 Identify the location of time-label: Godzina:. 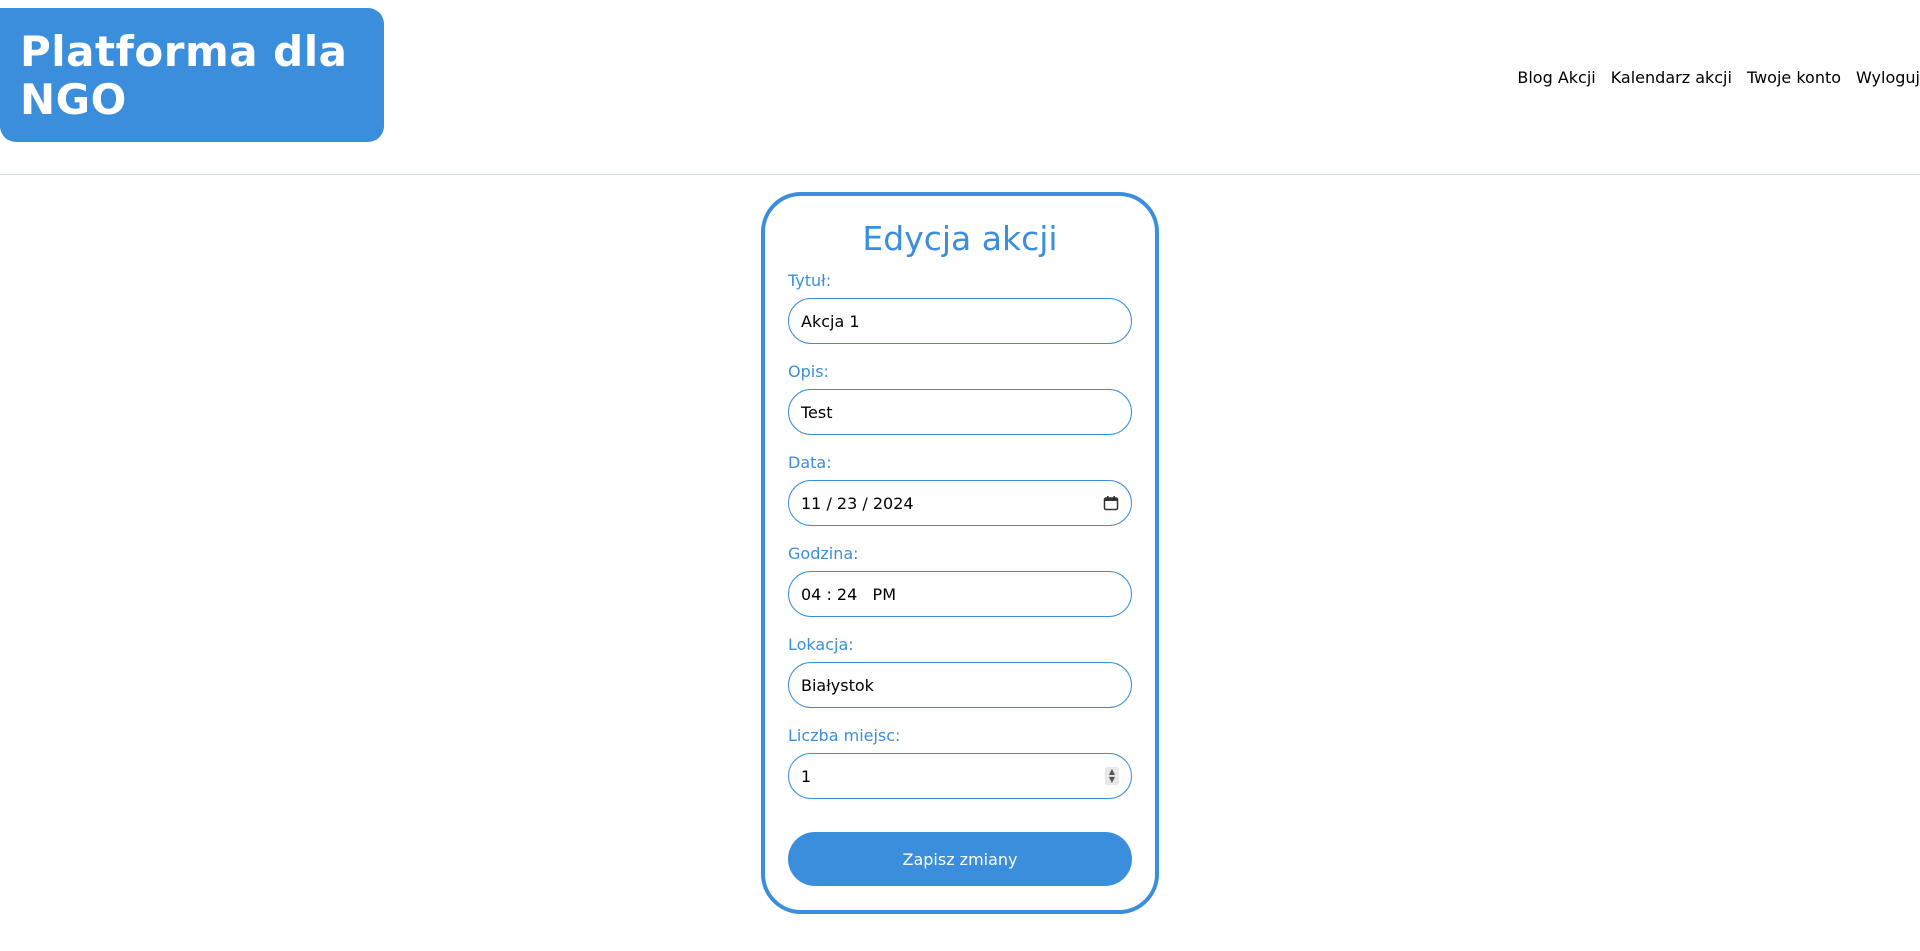
(823, 553).